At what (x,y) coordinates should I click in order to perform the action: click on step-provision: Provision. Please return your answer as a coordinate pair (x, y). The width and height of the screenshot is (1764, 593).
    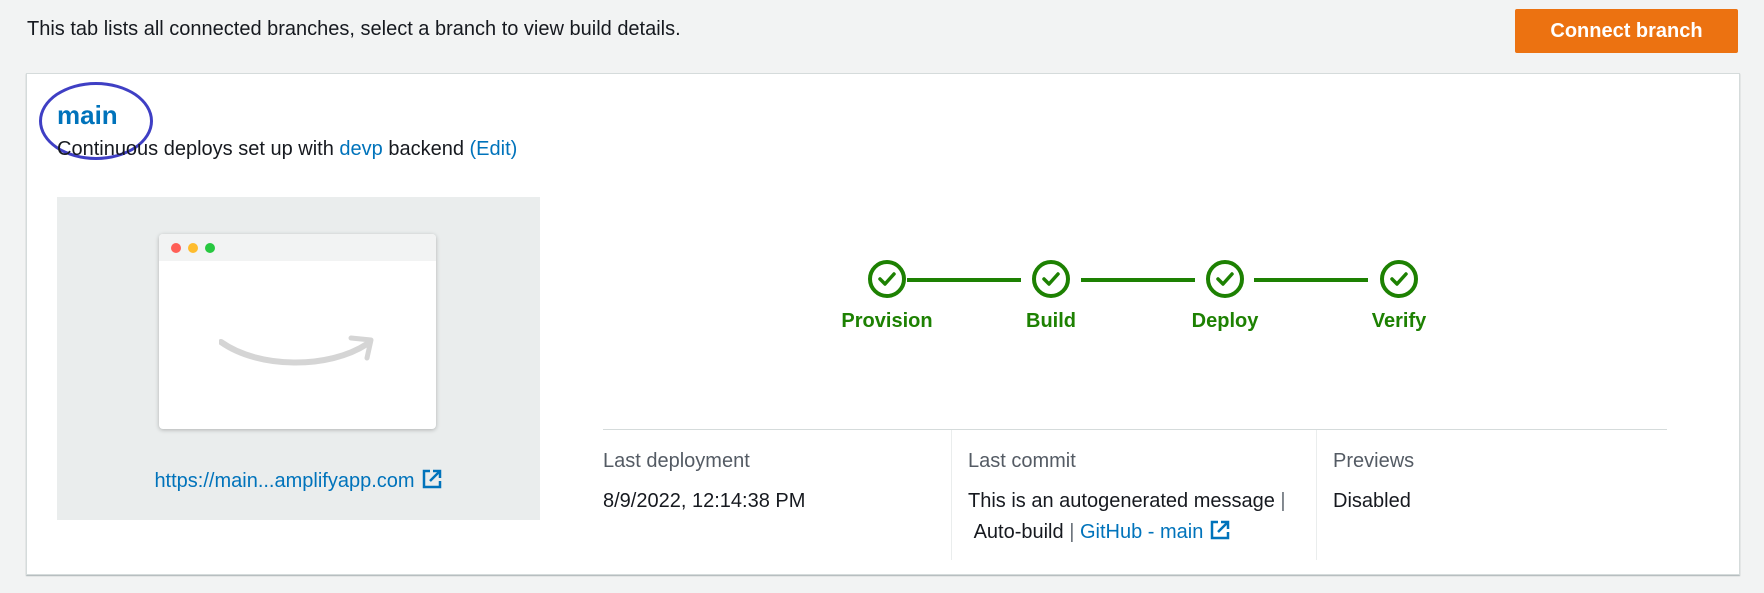
    Looking at the image, I should click on (887, 296).